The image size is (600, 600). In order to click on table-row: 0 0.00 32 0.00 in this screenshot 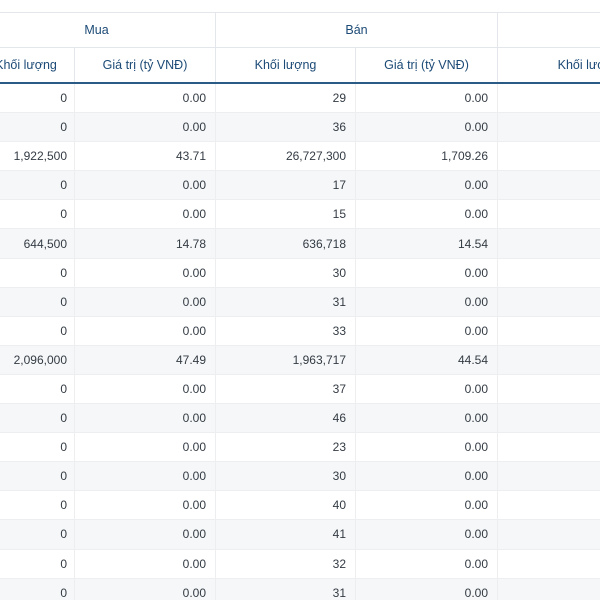, I will do `click(300, 564)`.